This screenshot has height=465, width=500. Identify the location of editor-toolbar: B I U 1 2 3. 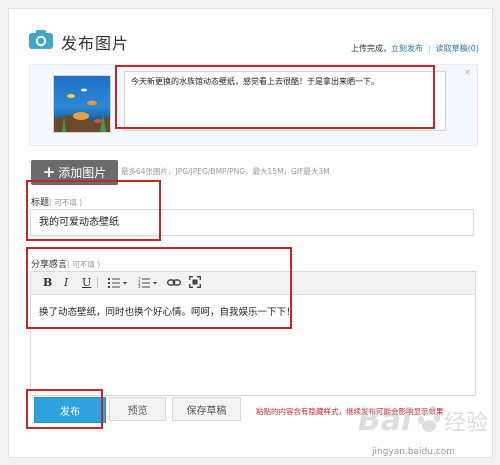
(253, 283).